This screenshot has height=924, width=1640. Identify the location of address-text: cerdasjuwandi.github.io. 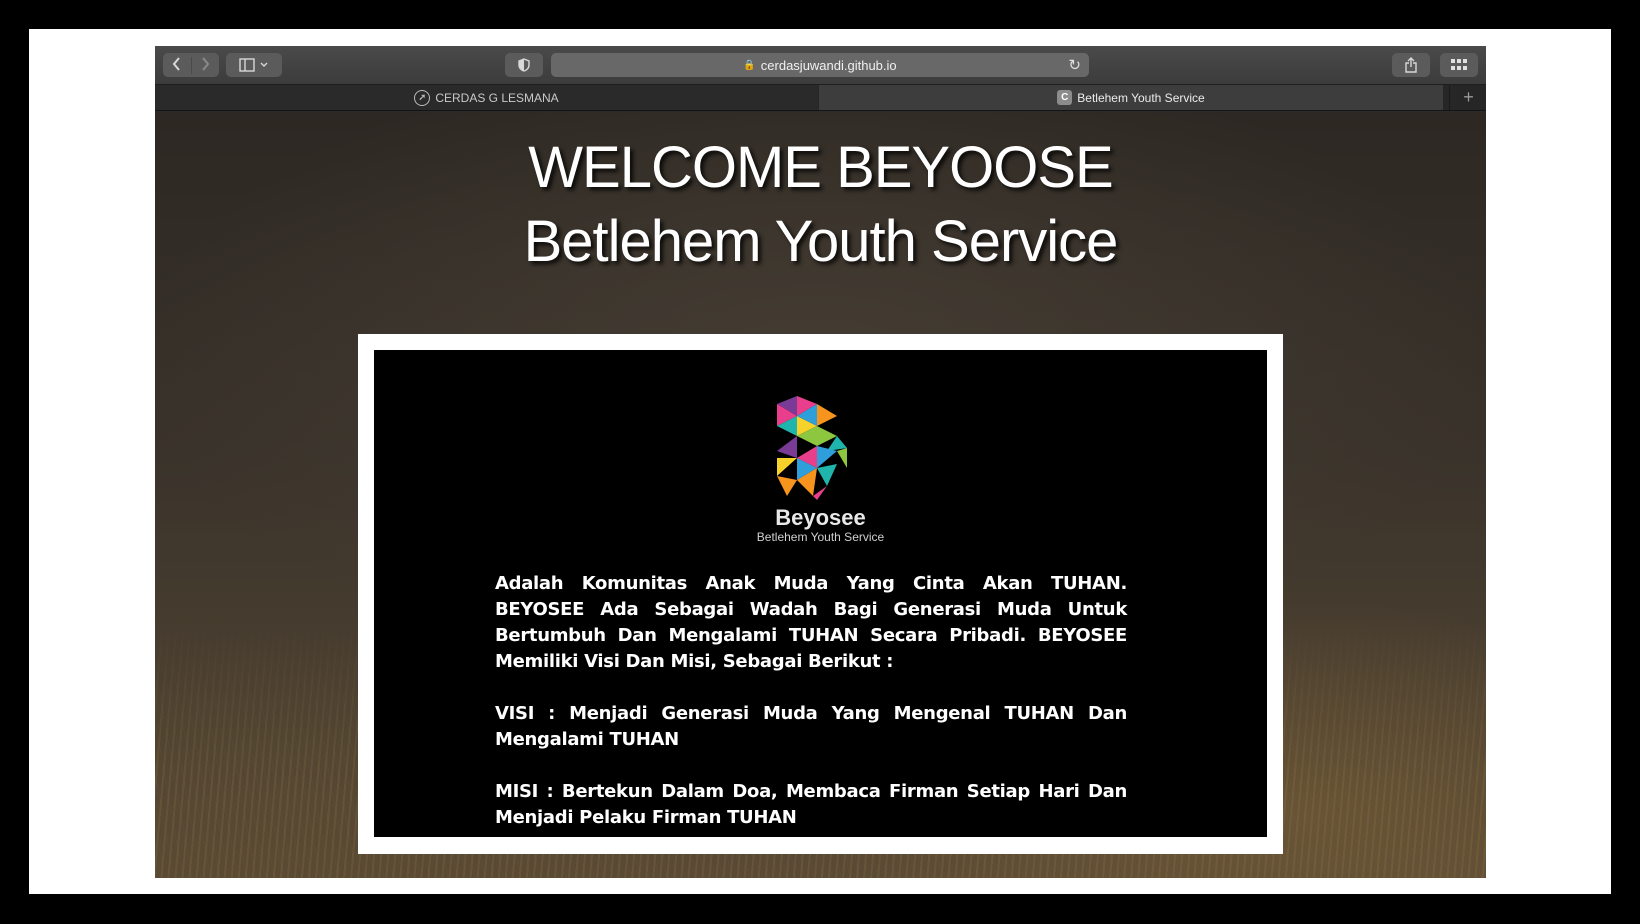
(828, 65).